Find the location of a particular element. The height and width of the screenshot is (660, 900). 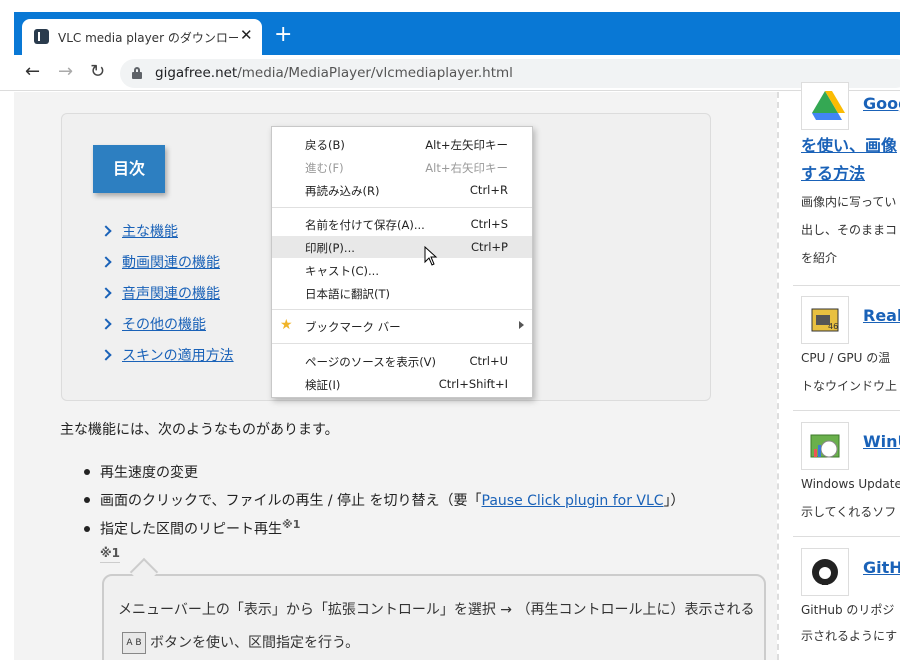

toc-link-audio-features: 音声関連の機能 is located at coordinates (160, 293).